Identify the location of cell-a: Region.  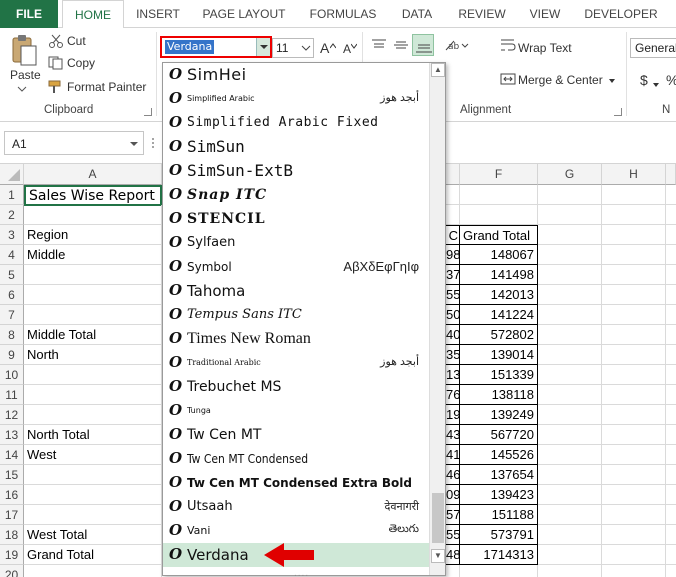
(93, 235).